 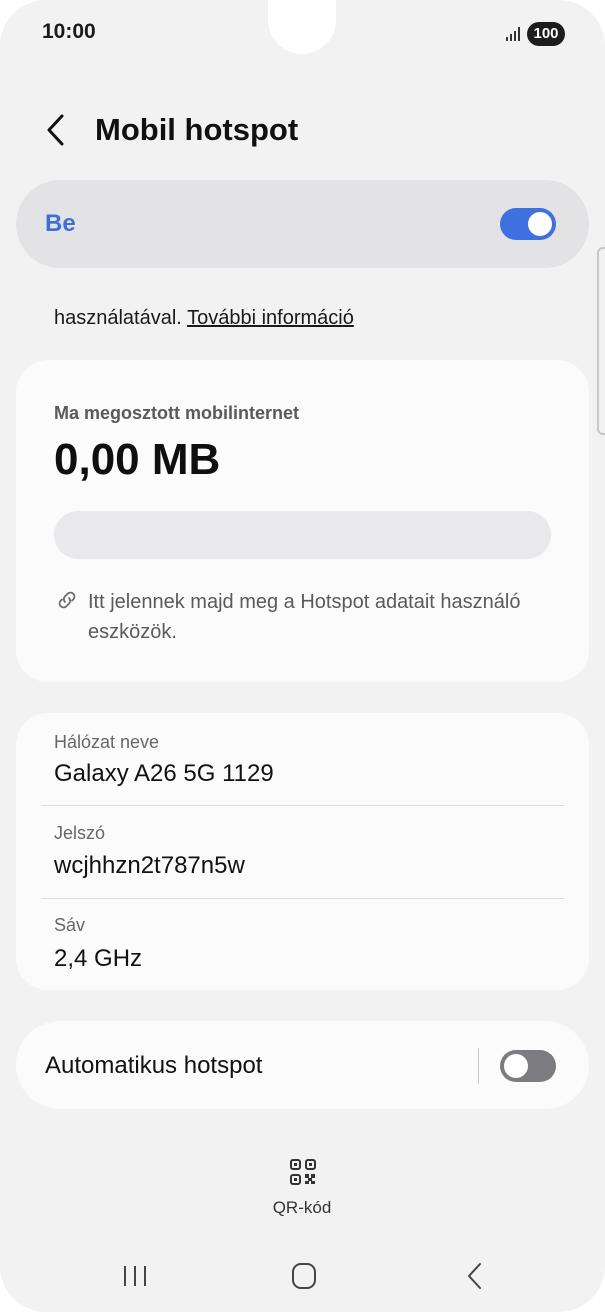 I want to click on more-info-link: További információ, so click(x=270, y=318).